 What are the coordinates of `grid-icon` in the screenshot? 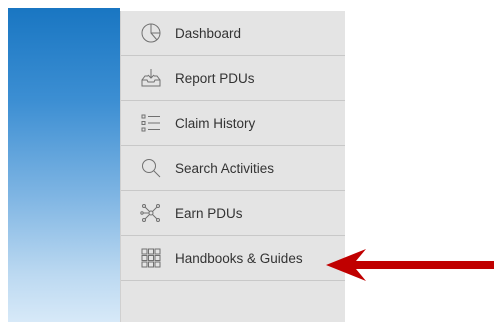 It's located at (151, 258).